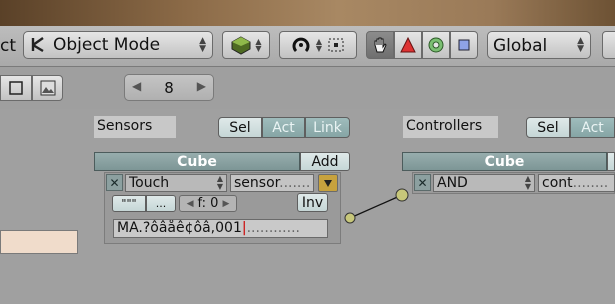 The image size is (615, 304). I want to click on frequency-value: f: 0, so click(208, 203).